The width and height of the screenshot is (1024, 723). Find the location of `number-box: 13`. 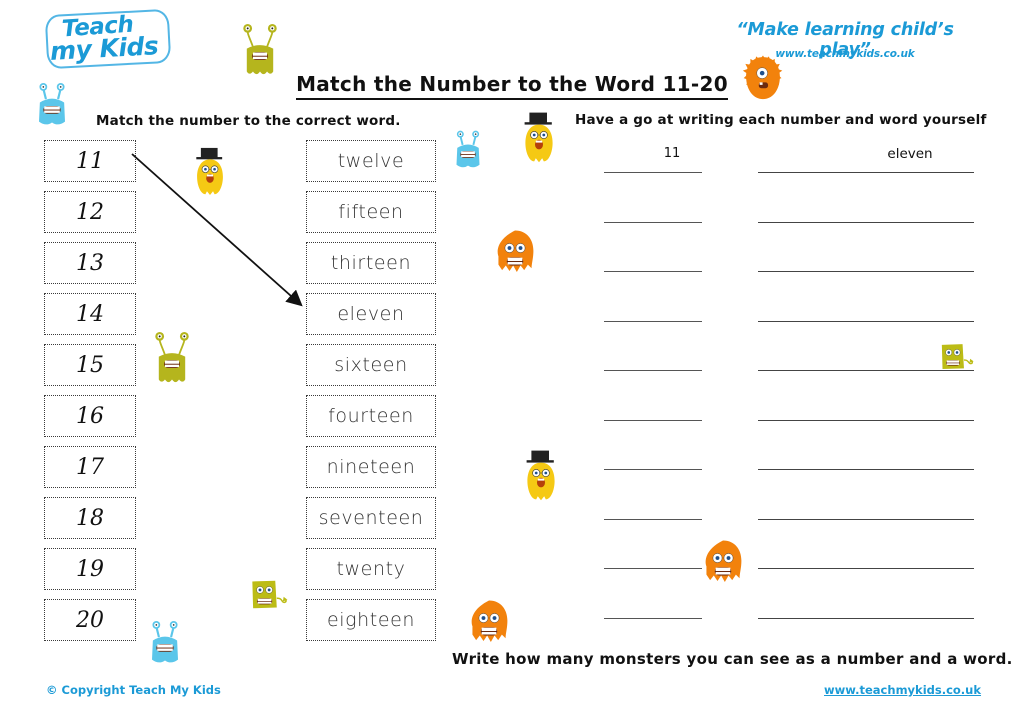

number-box: 13 is located at coordinates (90, 263).